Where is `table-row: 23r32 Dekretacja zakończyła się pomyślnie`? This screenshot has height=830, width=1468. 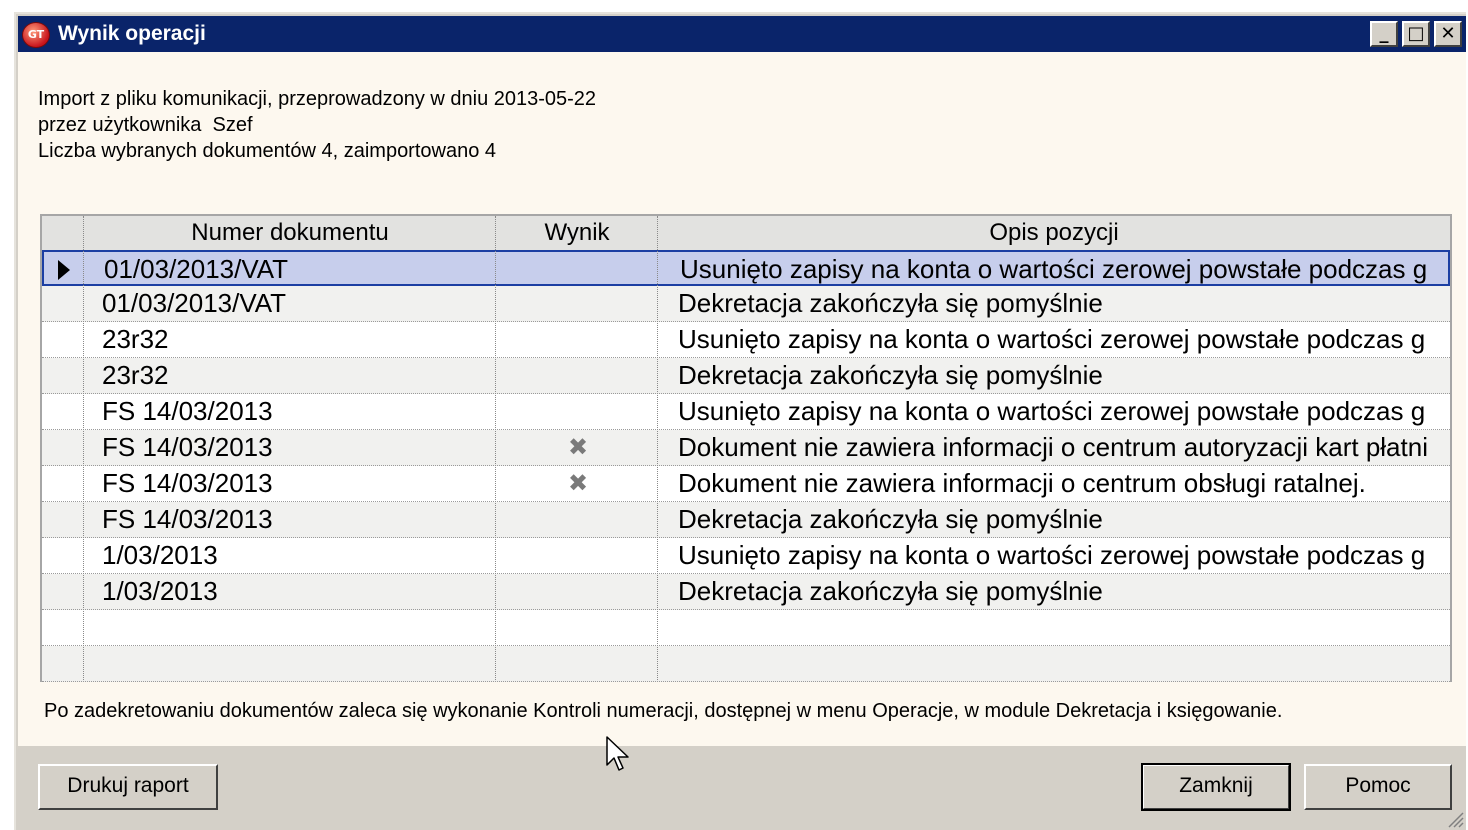
table-row: 23r32 Dekretacja zakończyła się pomyślnie is located at coordinates (746, 376).